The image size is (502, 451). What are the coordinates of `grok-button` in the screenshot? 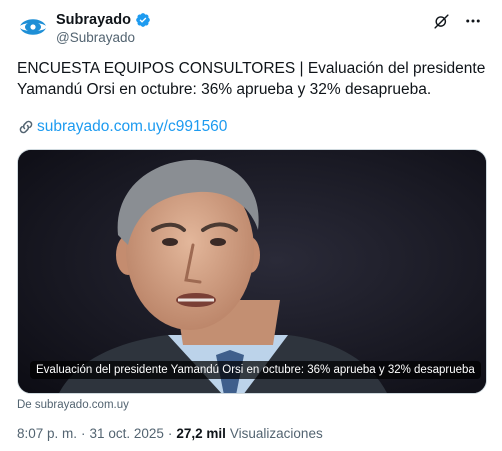 It's located at (441, 21).